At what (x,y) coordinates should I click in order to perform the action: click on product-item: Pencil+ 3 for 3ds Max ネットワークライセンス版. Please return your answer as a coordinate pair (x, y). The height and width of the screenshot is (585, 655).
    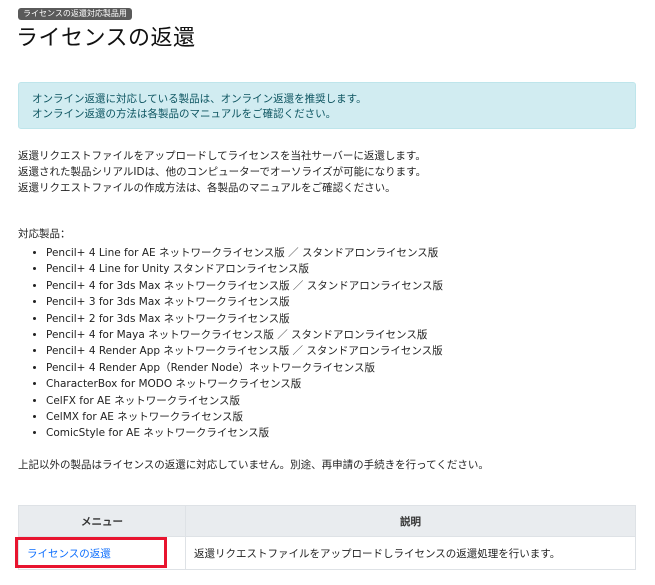
    Looking at the image, I should click on (244, 302).